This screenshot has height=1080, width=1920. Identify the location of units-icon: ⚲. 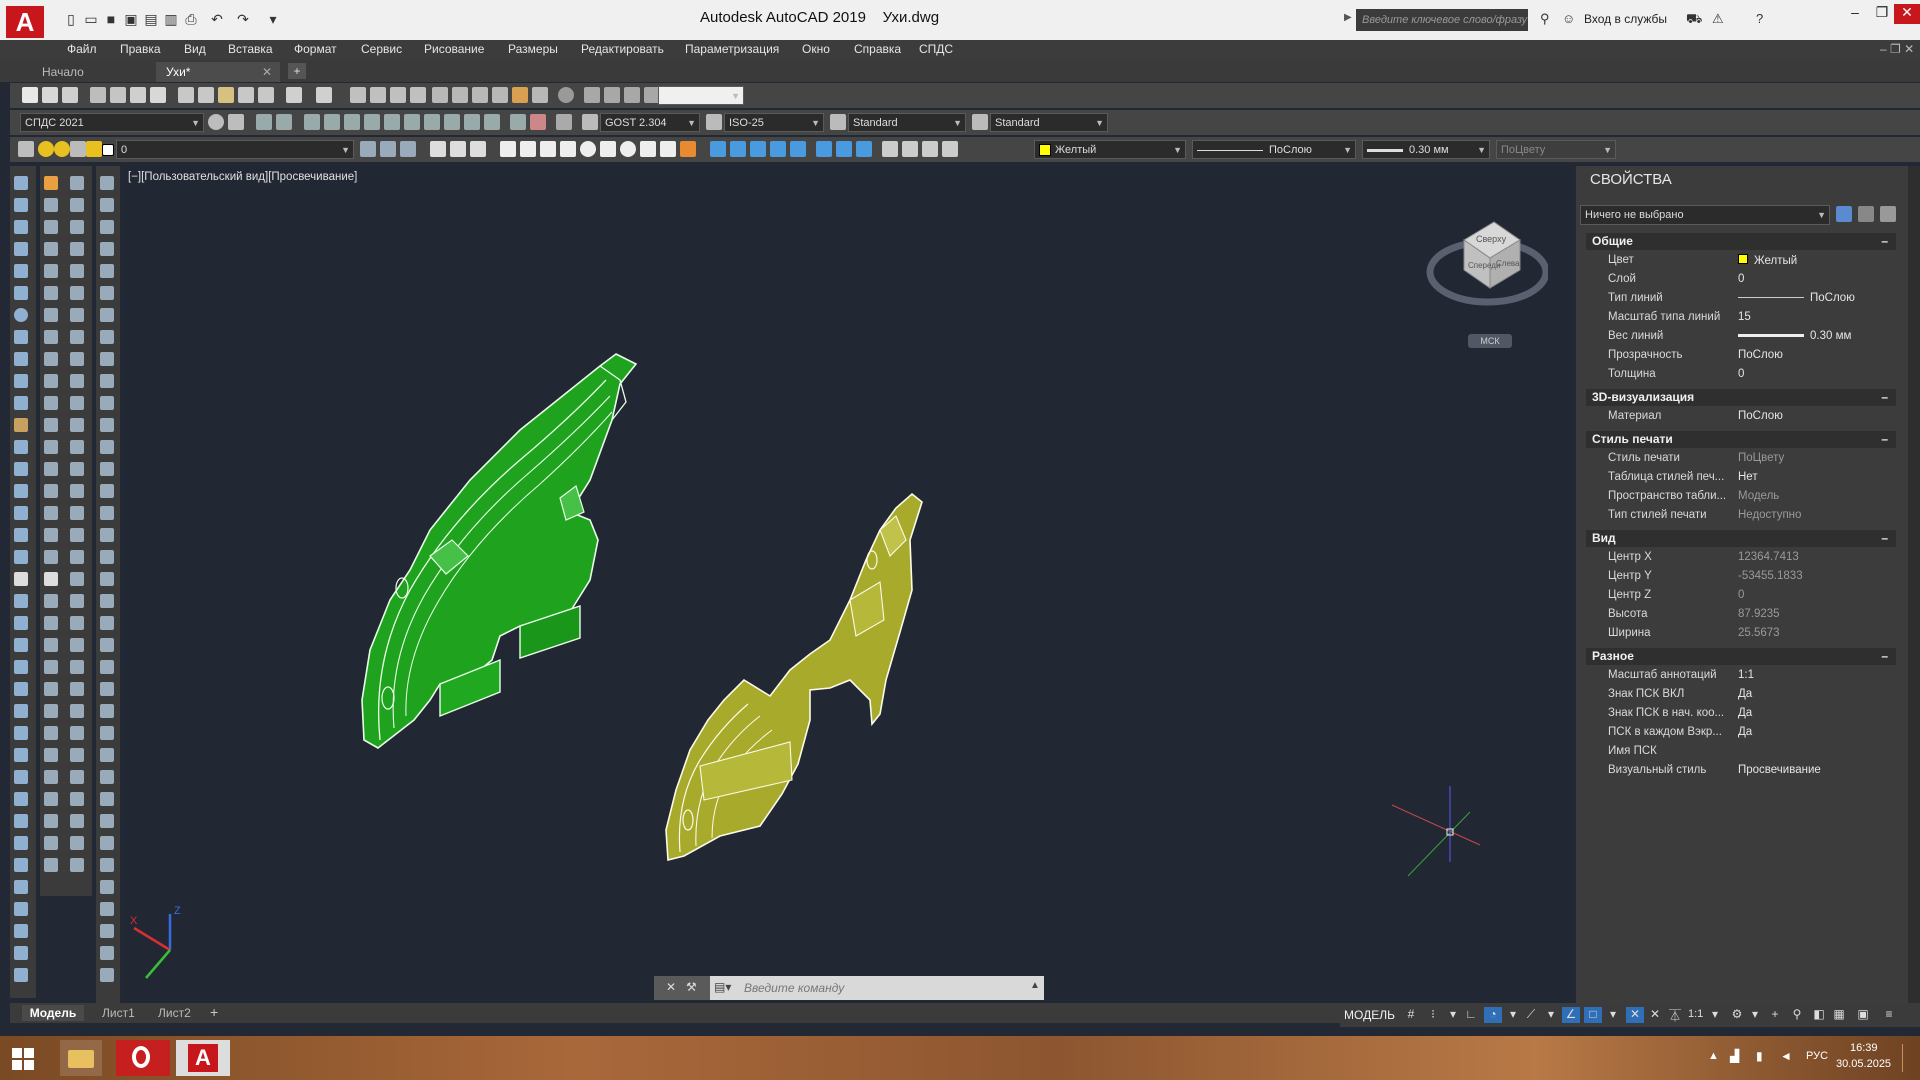
(1797, 1015).